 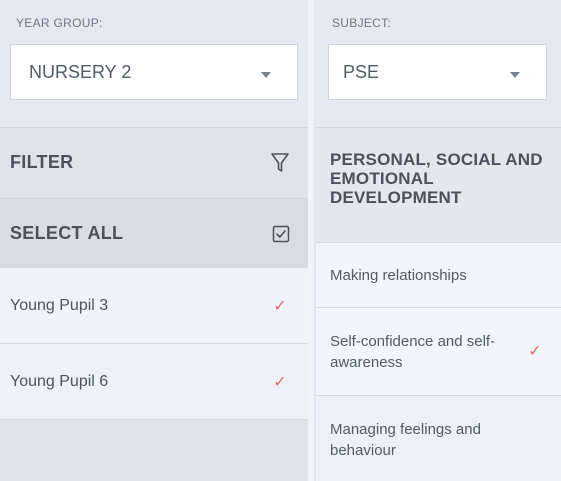 What do you see at coordinates (80, 71) in the screenshot?
I see `year-group-value: NURSERY 2` at bounding box center [80, 71].